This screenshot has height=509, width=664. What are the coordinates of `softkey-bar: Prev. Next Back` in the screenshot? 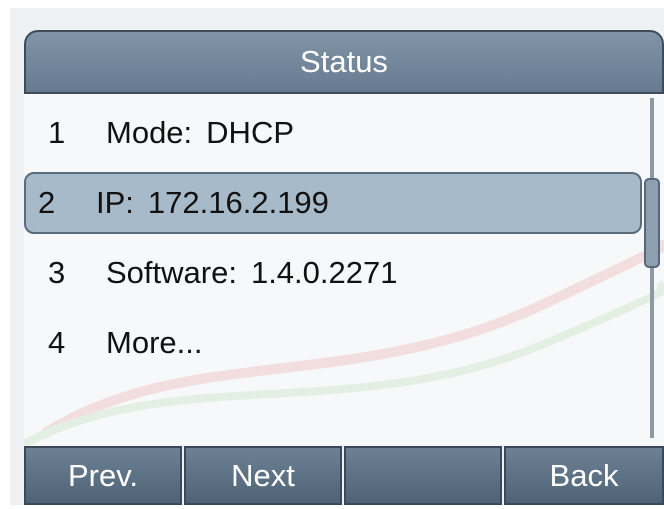 It's located at (344, 475).